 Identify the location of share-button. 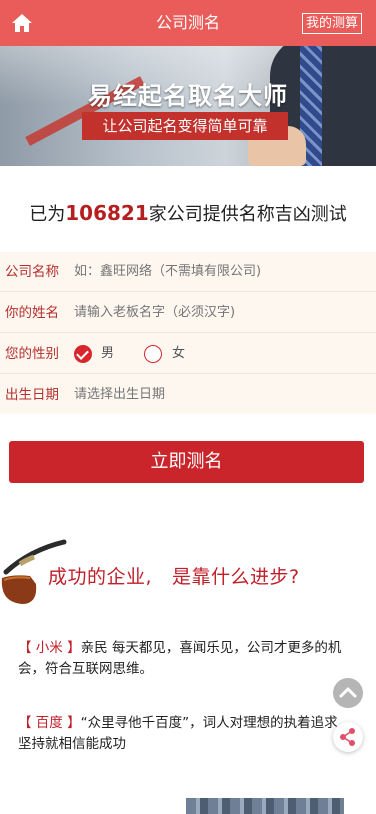
(348, 737).